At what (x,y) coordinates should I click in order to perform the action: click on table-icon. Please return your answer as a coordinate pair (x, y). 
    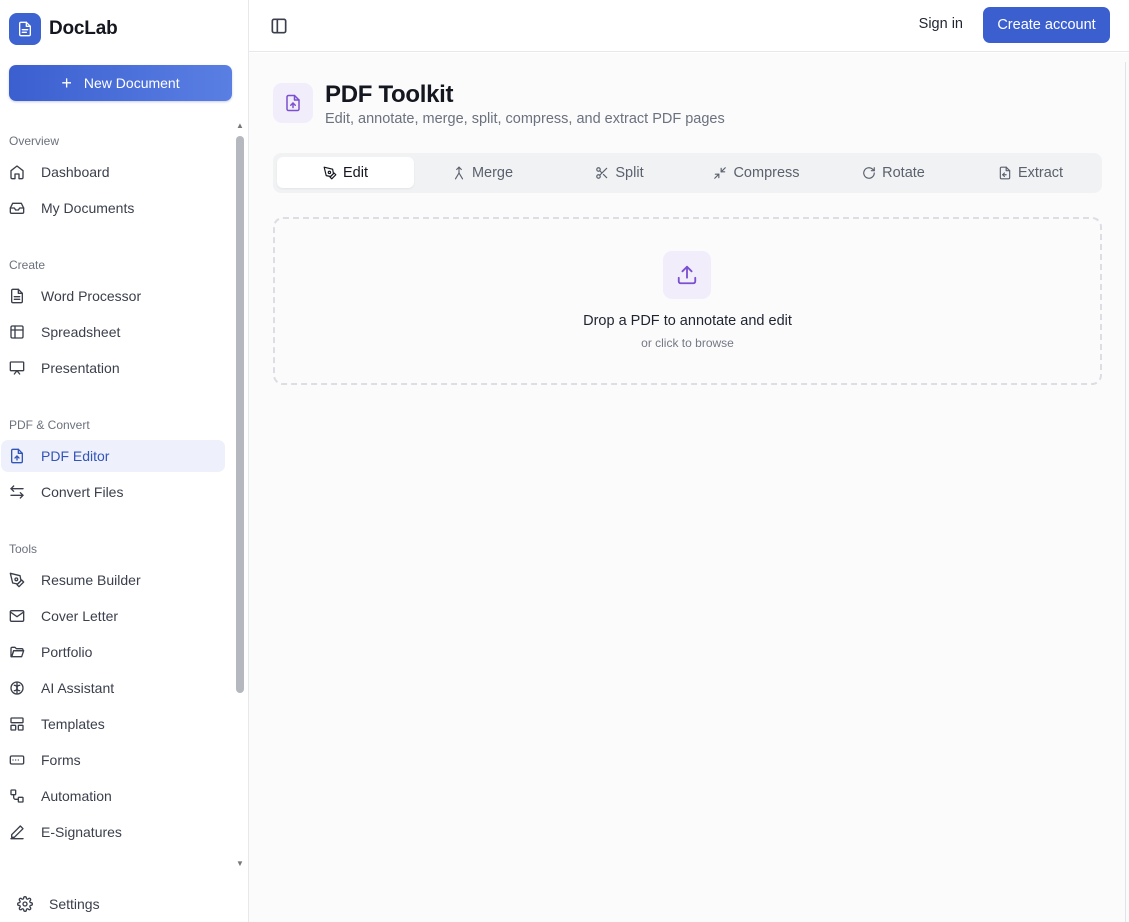
    Looking at the image, I should click on (17, 332).